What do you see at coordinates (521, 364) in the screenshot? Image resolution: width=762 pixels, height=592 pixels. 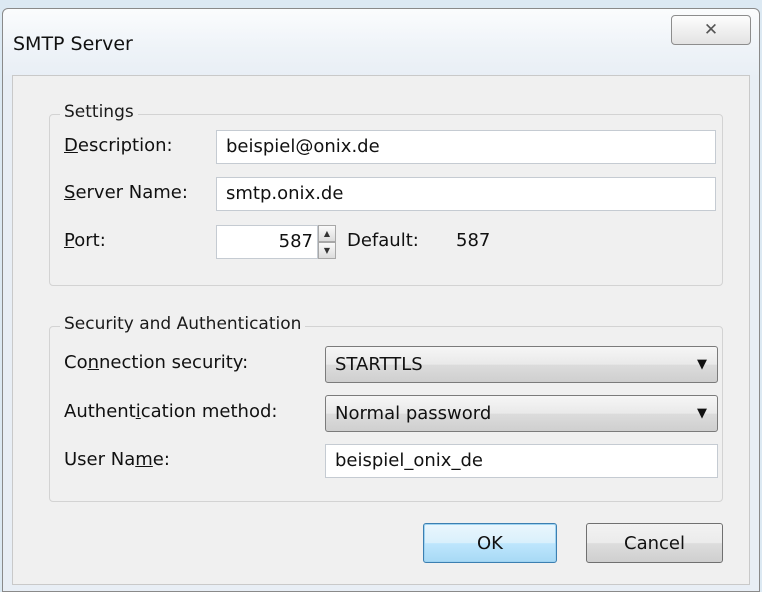 I see `connection-security-select: STARTTLS ▼` at bounding box center [521, 364].